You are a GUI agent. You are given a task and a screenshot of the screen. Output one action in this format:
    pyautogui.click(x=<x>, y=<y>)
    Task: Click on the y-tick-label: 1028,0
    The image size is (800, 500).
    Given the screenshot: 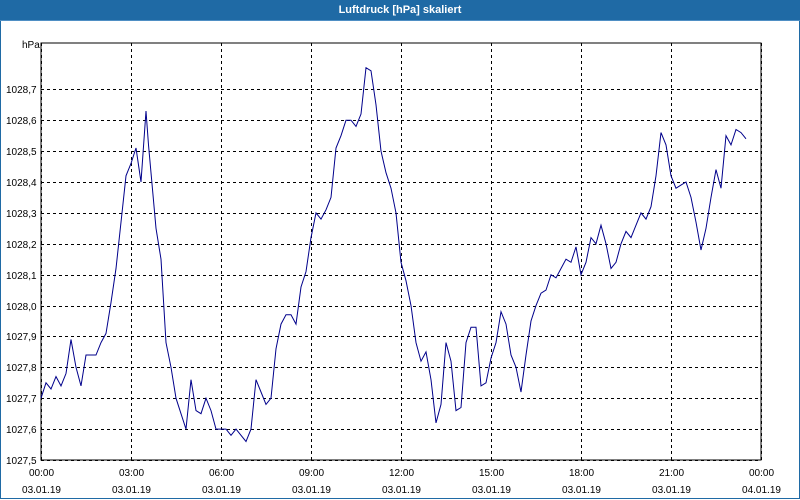 What is the action you would take?
    pyautogui.click(x=21, y=307)
    